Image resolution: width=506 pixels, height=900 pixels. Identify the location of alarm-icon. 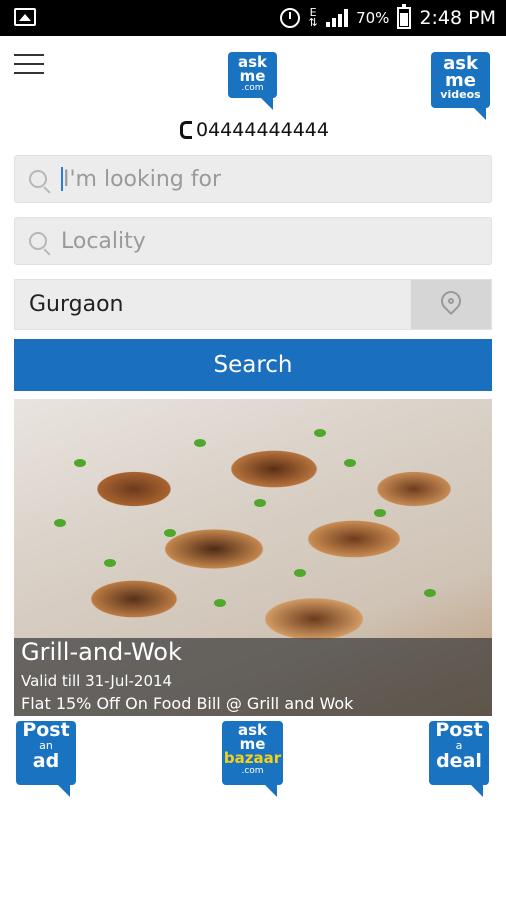
(290, 18).